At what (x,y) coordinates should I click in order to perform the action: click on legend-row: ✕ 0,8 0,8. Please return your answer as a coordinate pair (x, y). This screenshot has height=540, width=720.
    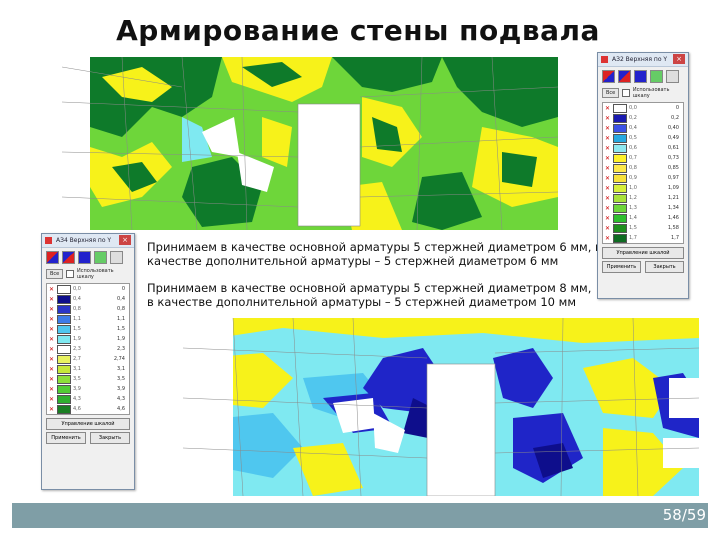
    Looking at the image, I should click on (88, 309).